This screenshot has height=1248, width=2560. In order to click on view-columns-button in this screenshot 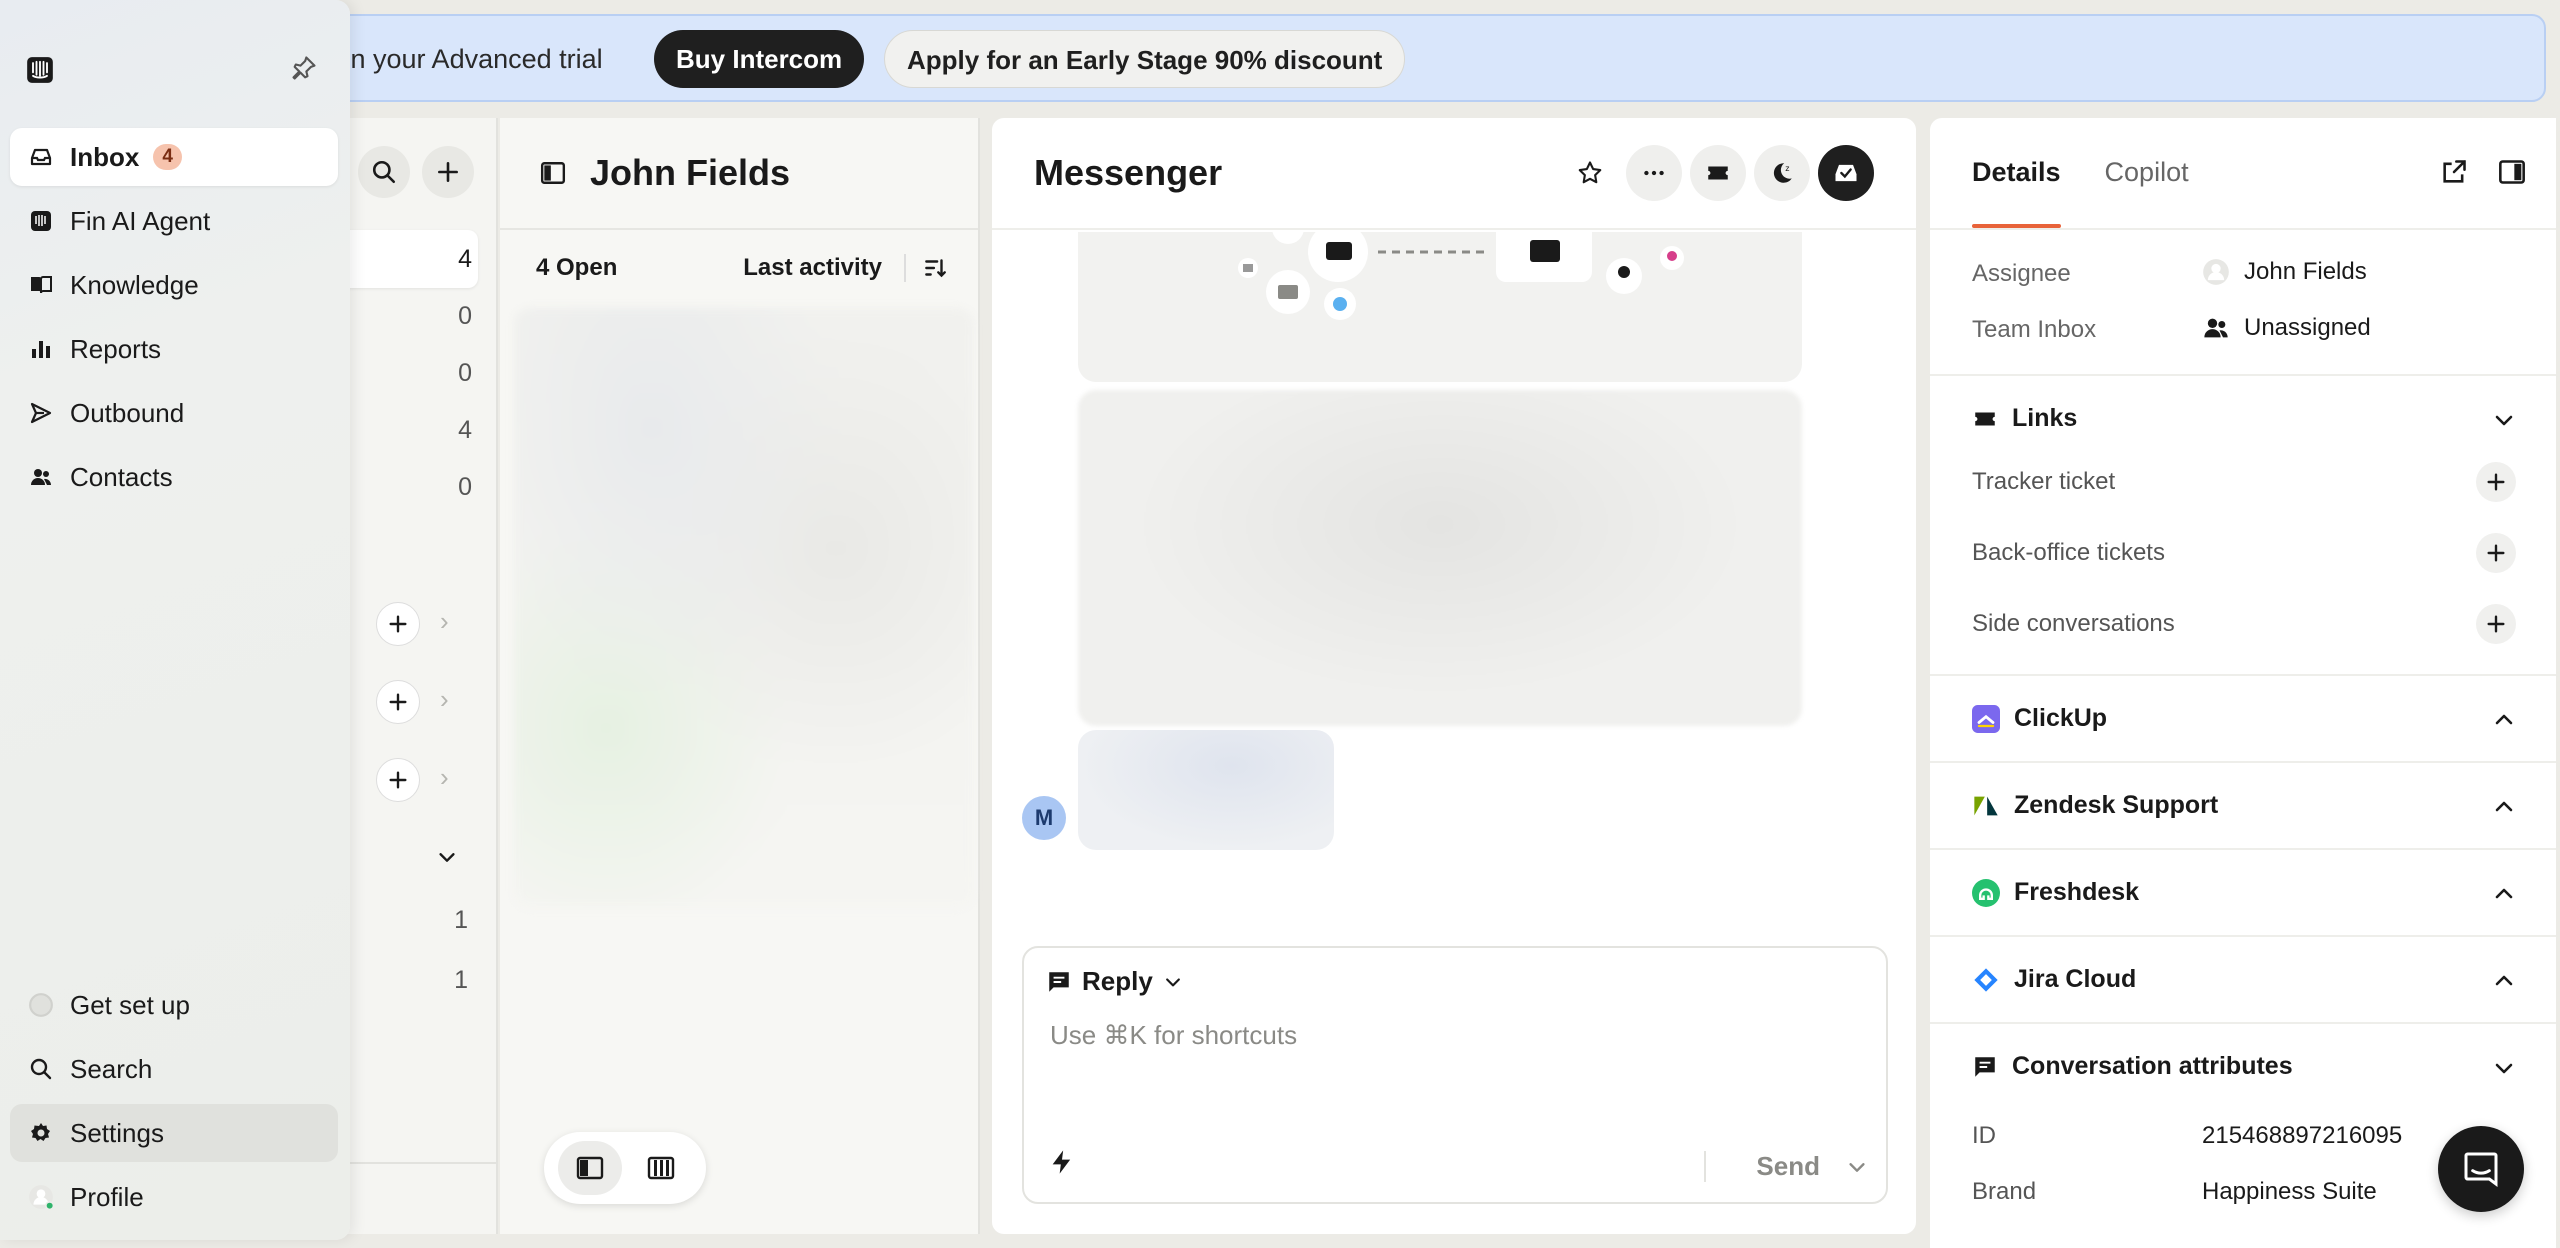, I will do `click(661, 1168)`.